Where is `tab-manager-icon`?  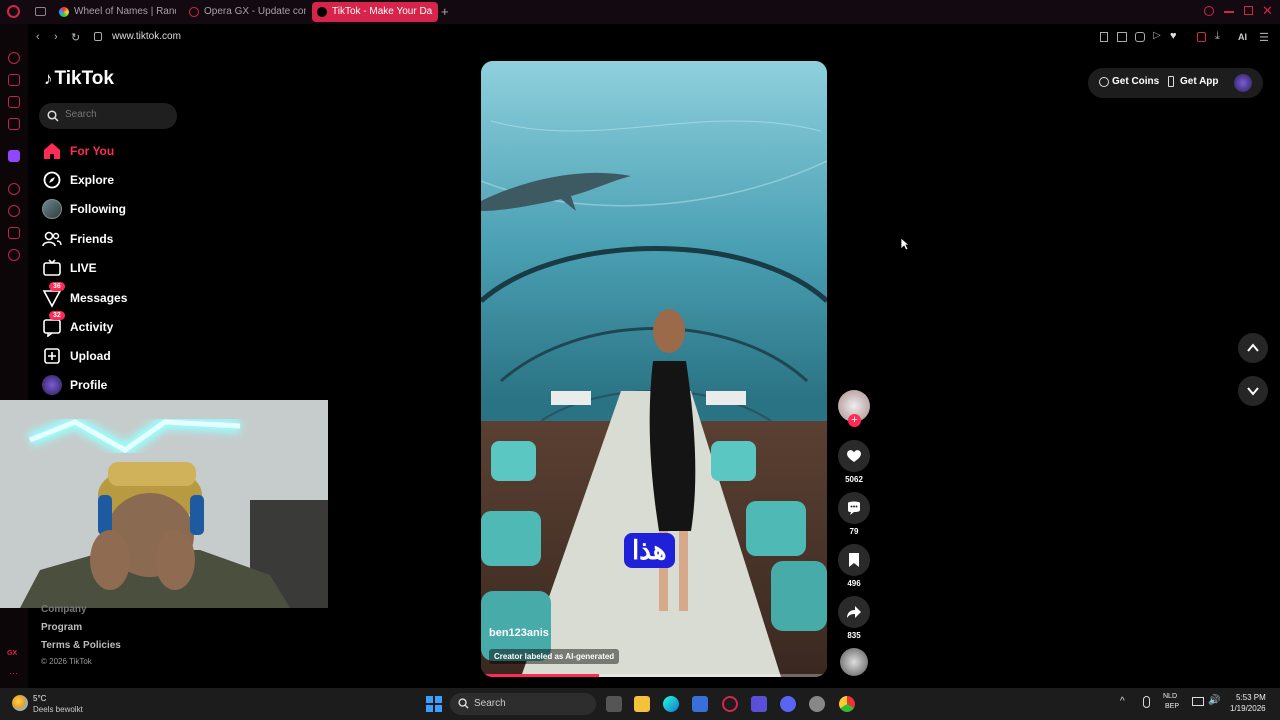
tab-manager-icon is located at coordinates (40, 11).